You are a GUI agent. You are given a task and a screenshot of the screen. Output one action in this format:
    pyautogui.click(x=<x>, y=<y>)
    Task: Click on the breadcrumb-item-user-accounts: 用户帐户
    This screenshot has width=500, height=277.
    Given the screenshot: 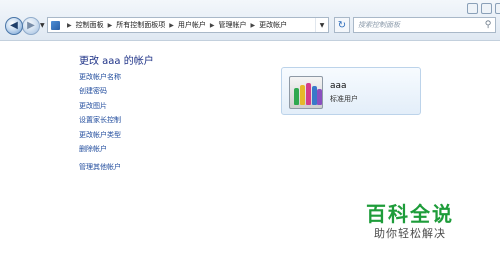 What is the action you would take?
    pyautogui.click(x=192, y=25)
    